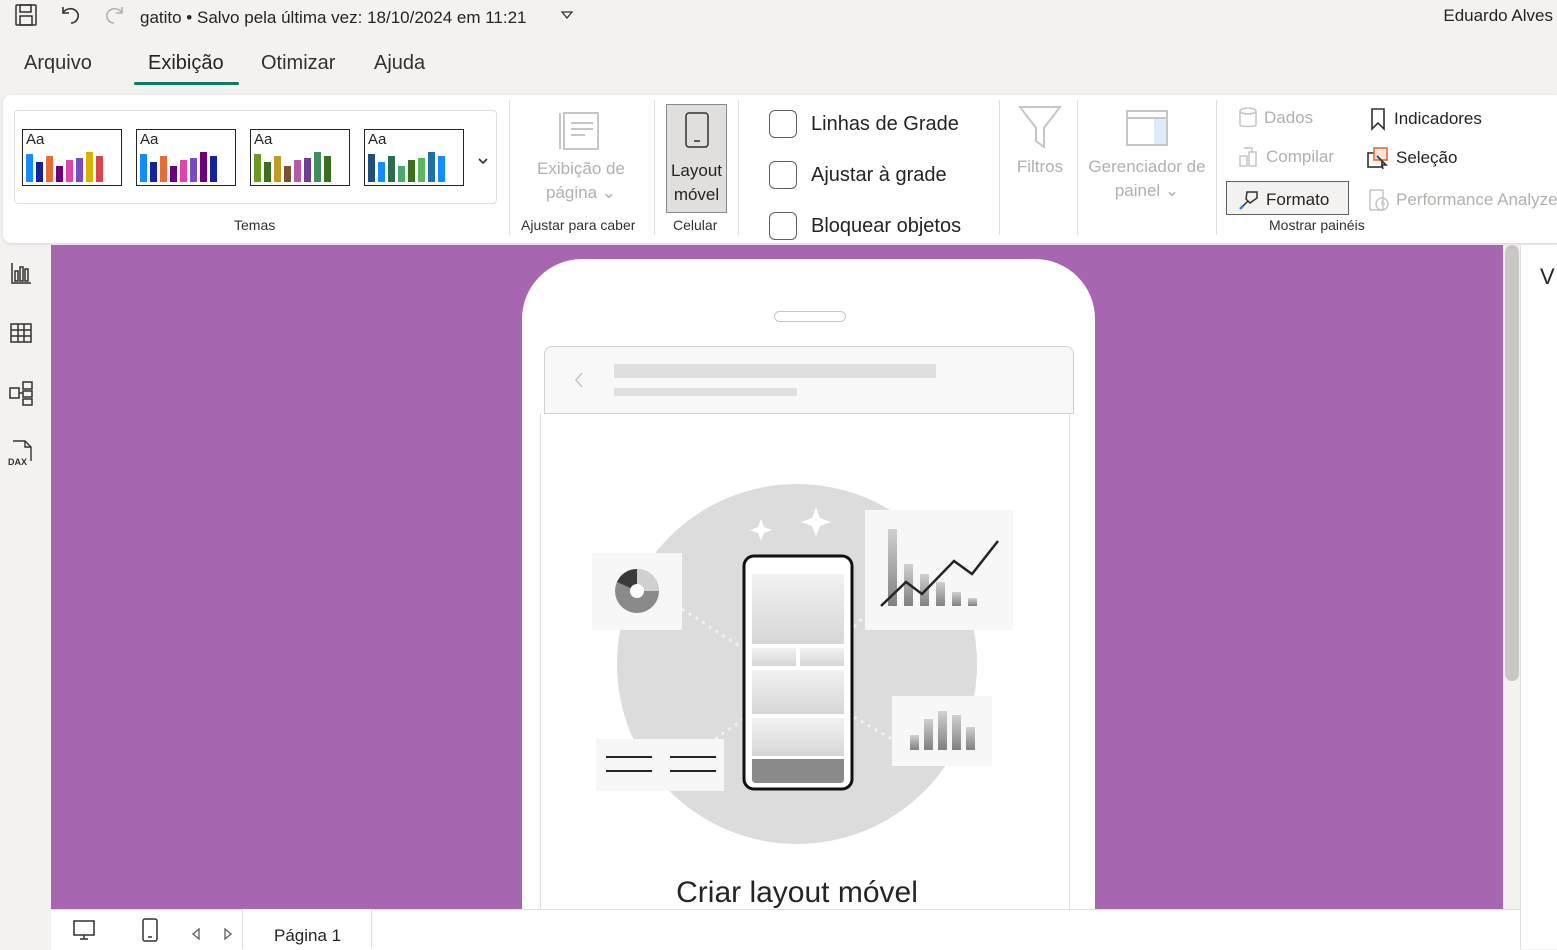 This screenshot has height=950, width=1557. Describe the element at coordinates (1462, 200) in the screenshot. I see `performance-analyzer-button: Performance Analyzer` at that location.